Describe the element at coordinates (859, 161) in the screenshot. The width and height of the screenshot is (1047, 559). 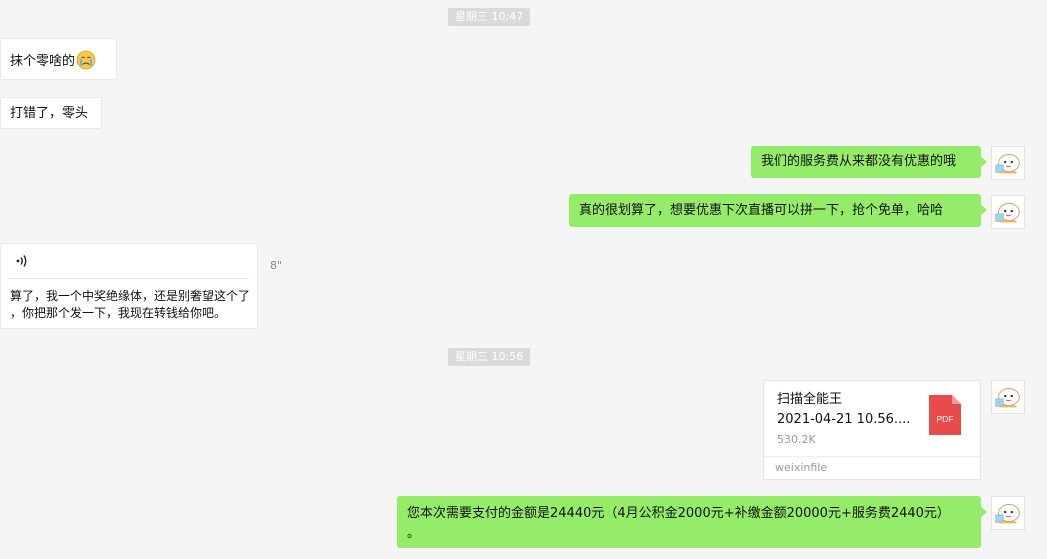
I see `message-text: 我们的服务费从来都没有优惠的哦` at that location.